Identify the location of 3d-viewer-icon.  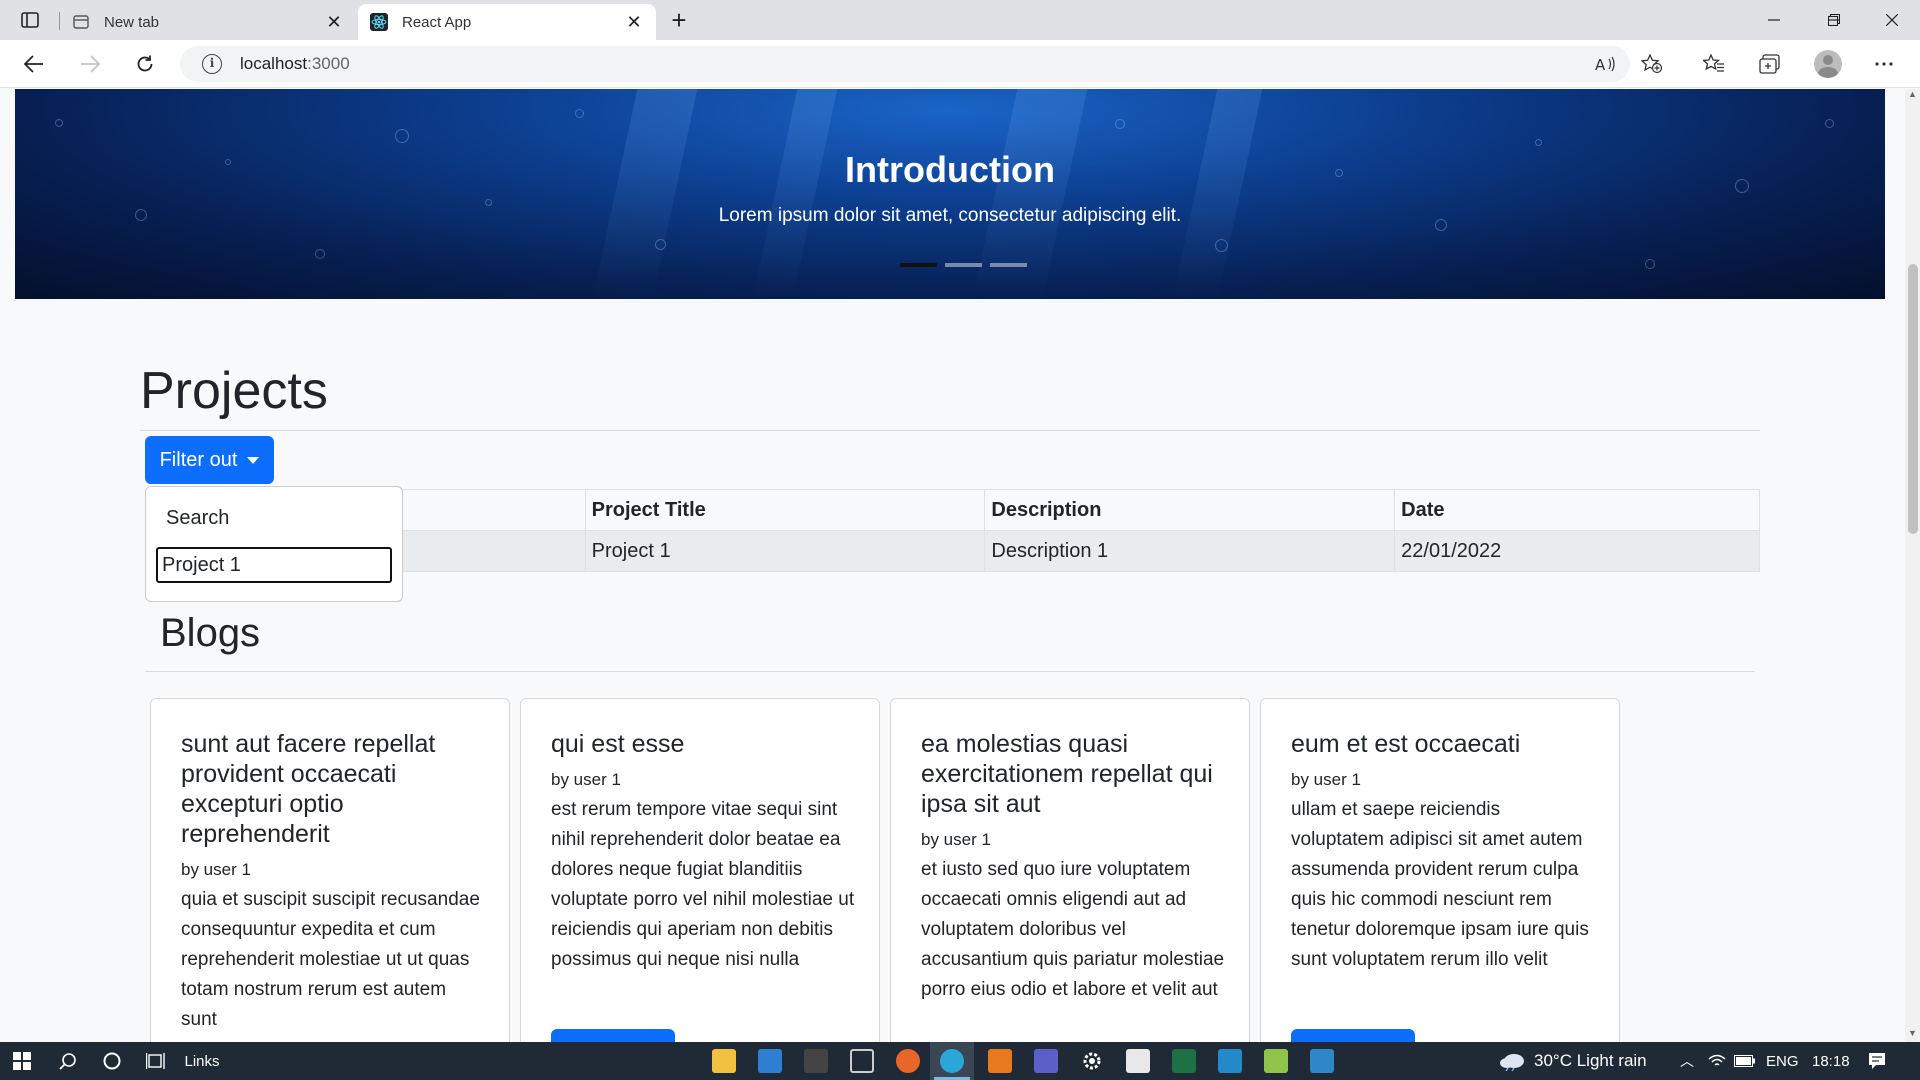
(862, 1061).